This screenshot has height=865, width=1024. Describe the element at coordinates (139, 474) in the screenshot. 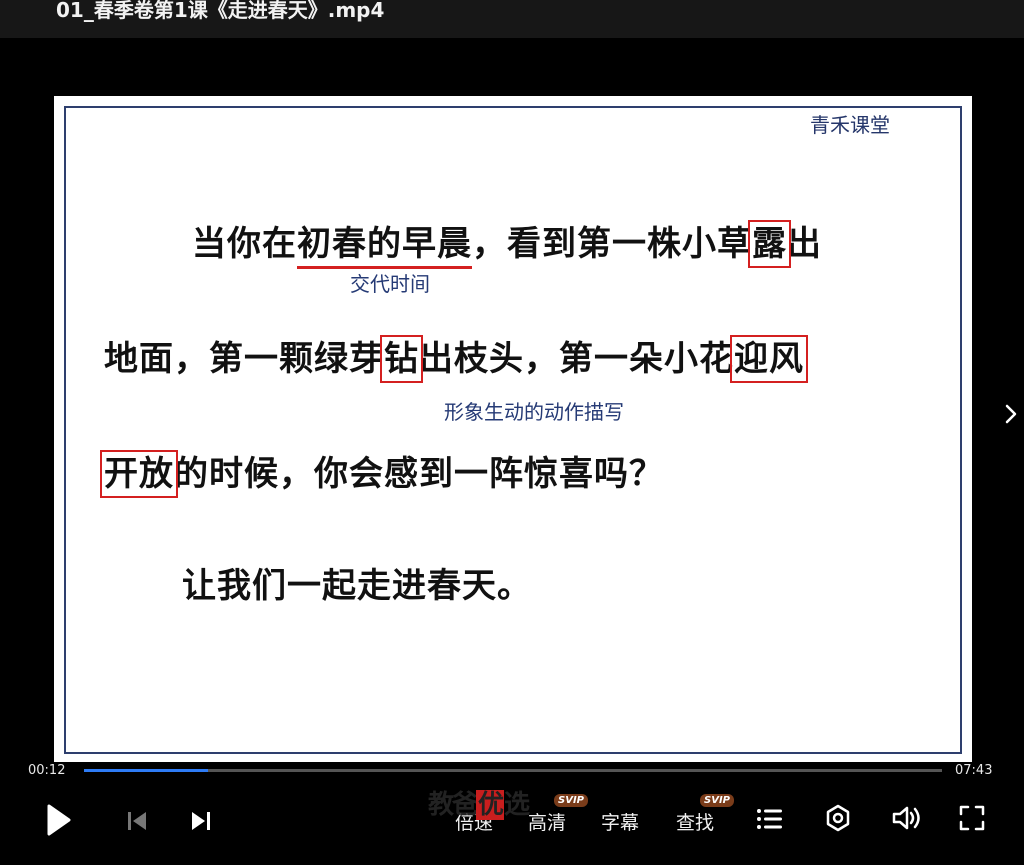

I see `line3-boxed: 开放` at that location.